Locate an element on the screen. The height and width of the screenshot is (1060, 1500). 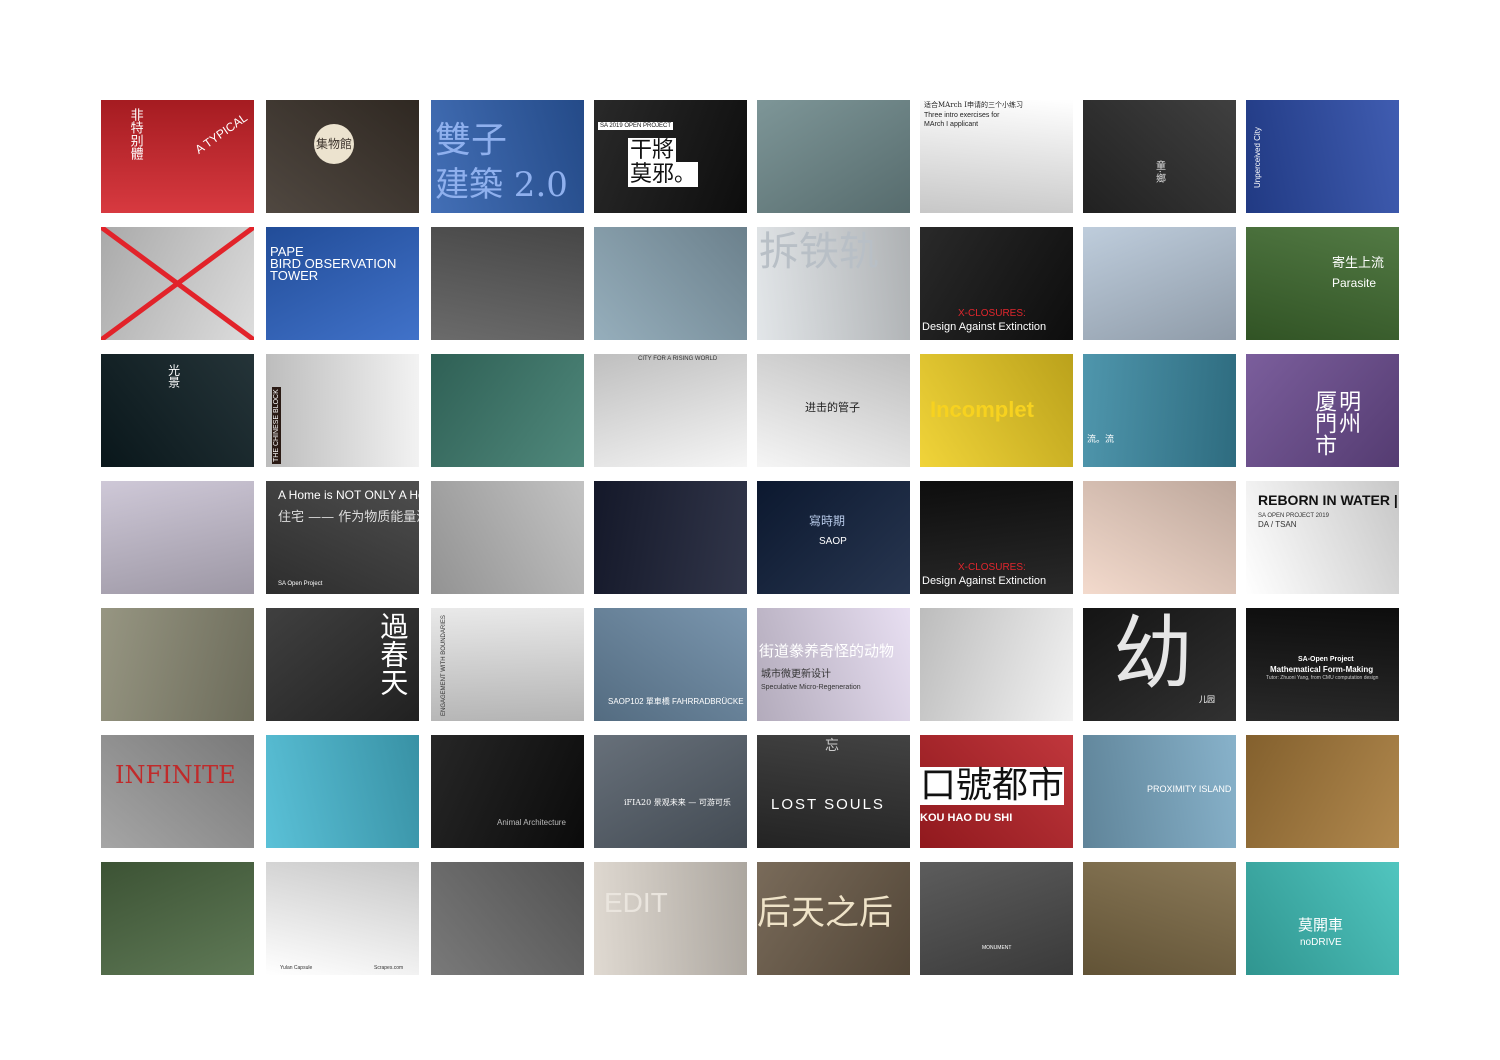
project-thumbnail: 雙子 建築 2.0 is located at coordinates (507, 156).